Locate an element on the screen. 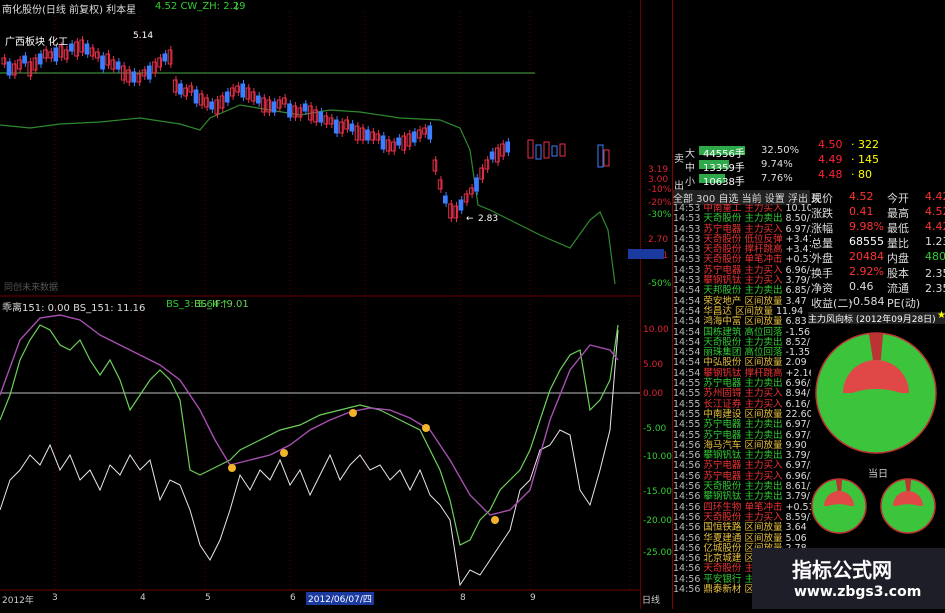 This screenshot has width=945, height=613. month-label: 6 is located at coordinates (293, 598).